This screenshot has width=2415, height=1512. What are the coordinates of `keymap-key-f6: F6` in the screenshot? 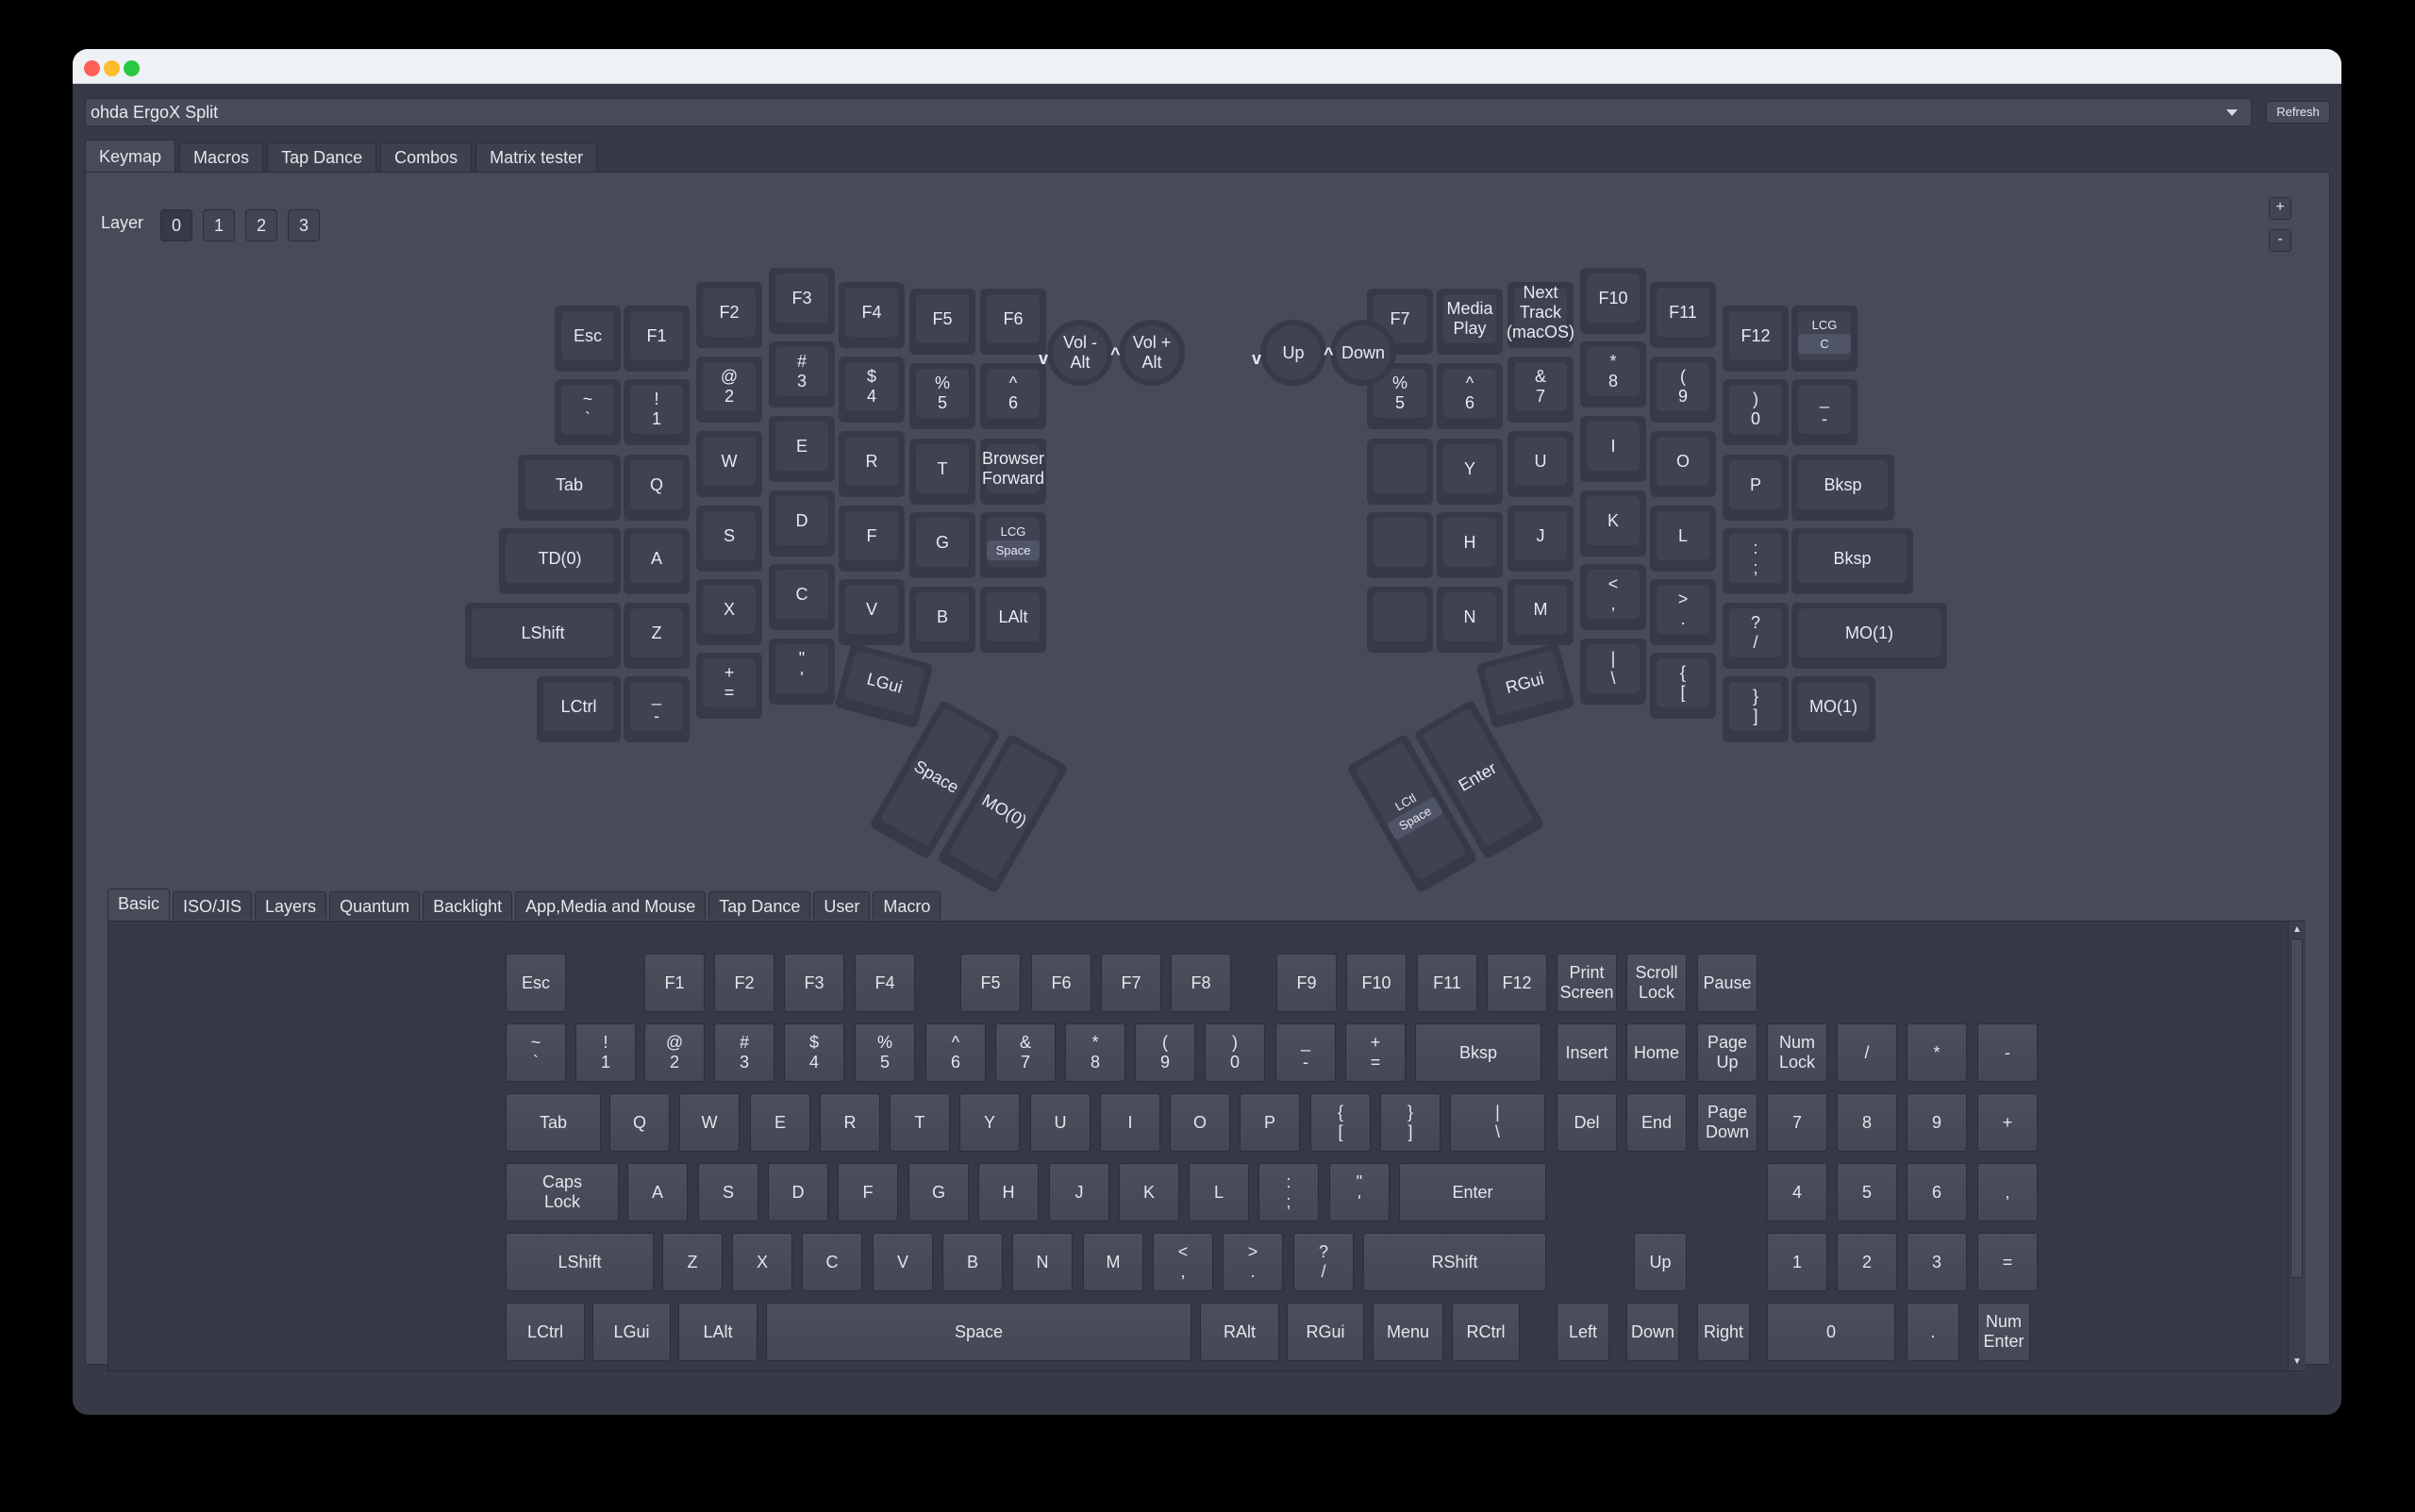 It's located at (1013, 322).